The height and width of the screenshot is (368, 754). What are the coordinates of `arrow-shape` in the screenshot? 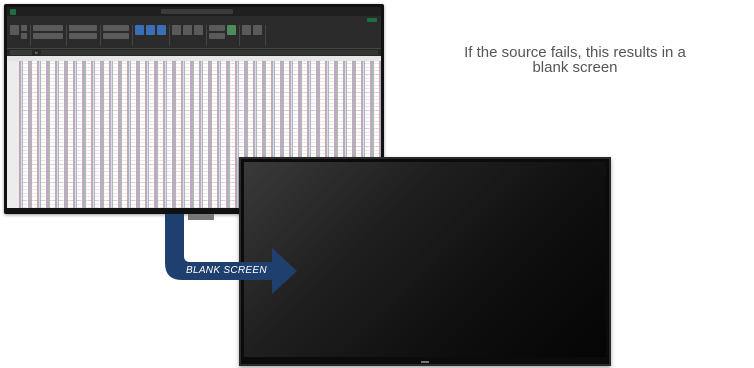 It's located at (231, 254).